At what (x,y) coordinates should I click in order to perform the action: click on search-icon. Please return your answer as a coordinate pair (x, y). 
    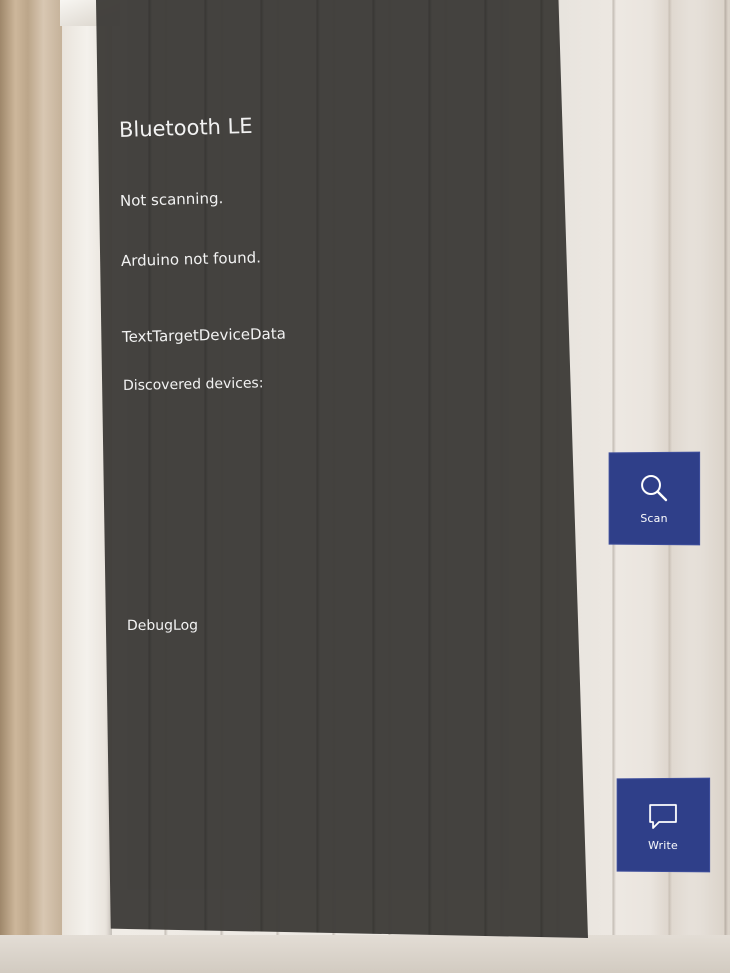
    Looking at the image, I should click on (654, 489).